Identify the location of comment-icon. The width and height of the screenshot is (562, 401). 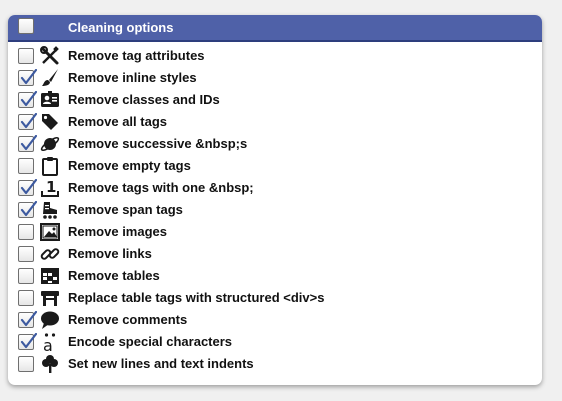
(50, 320).